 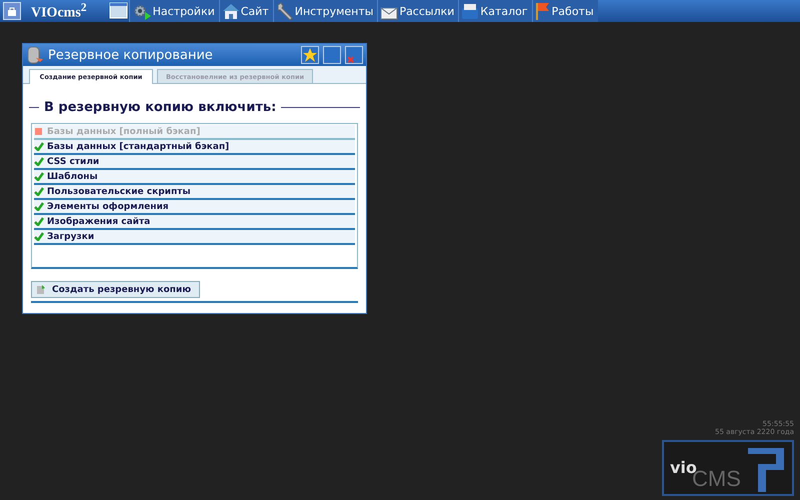 I want to click on house-icon, so click(x=231, y=11).